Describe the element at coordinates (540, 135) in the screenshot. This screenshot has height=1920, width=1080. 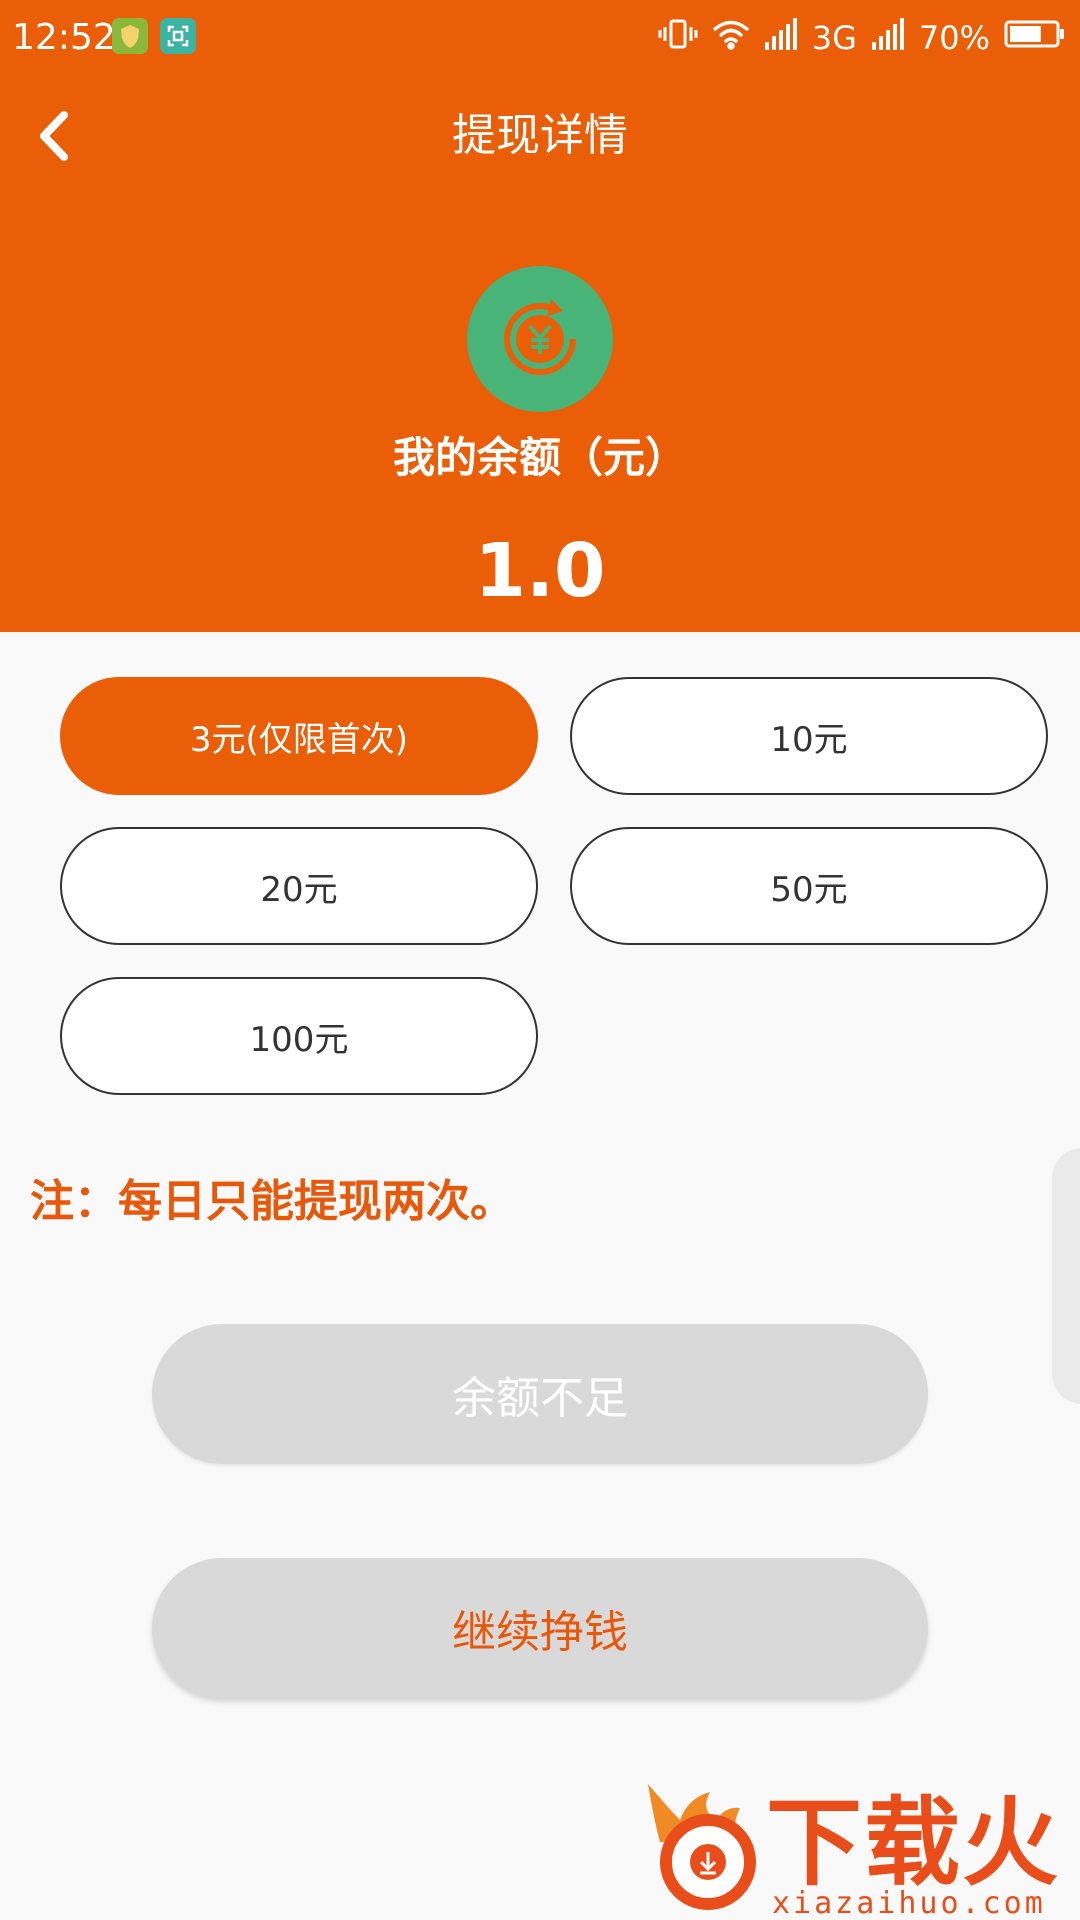
I see `page-title: 提现详情` at that location.